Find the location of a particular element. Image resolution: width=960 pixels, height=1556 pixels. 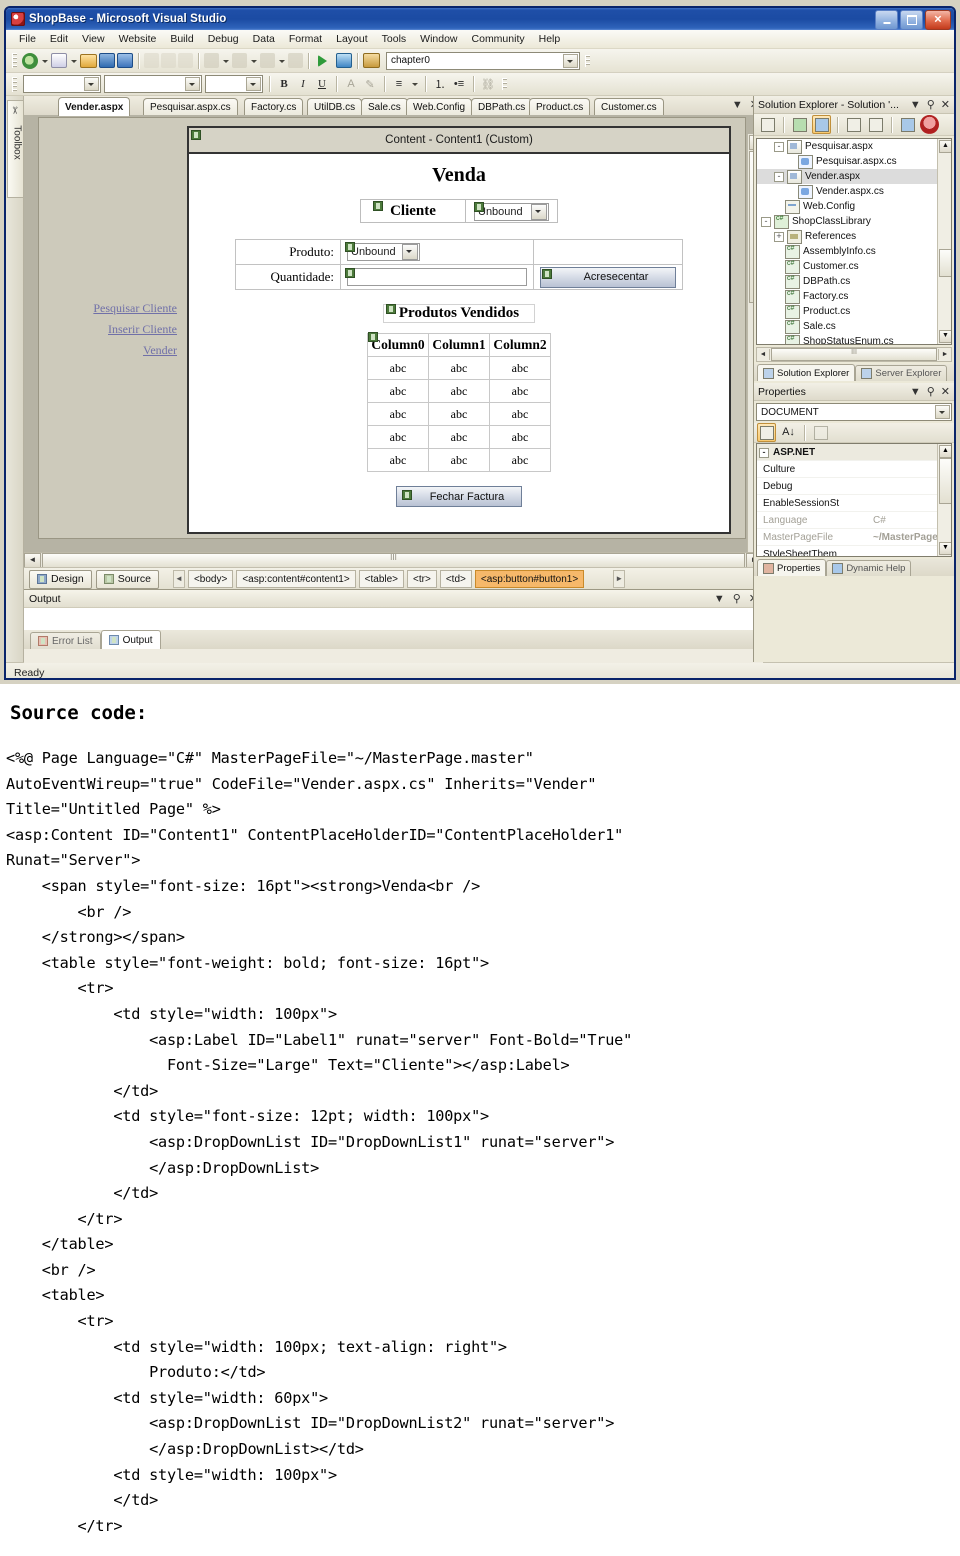

save-all-icon is located at coordinates (125, 60).